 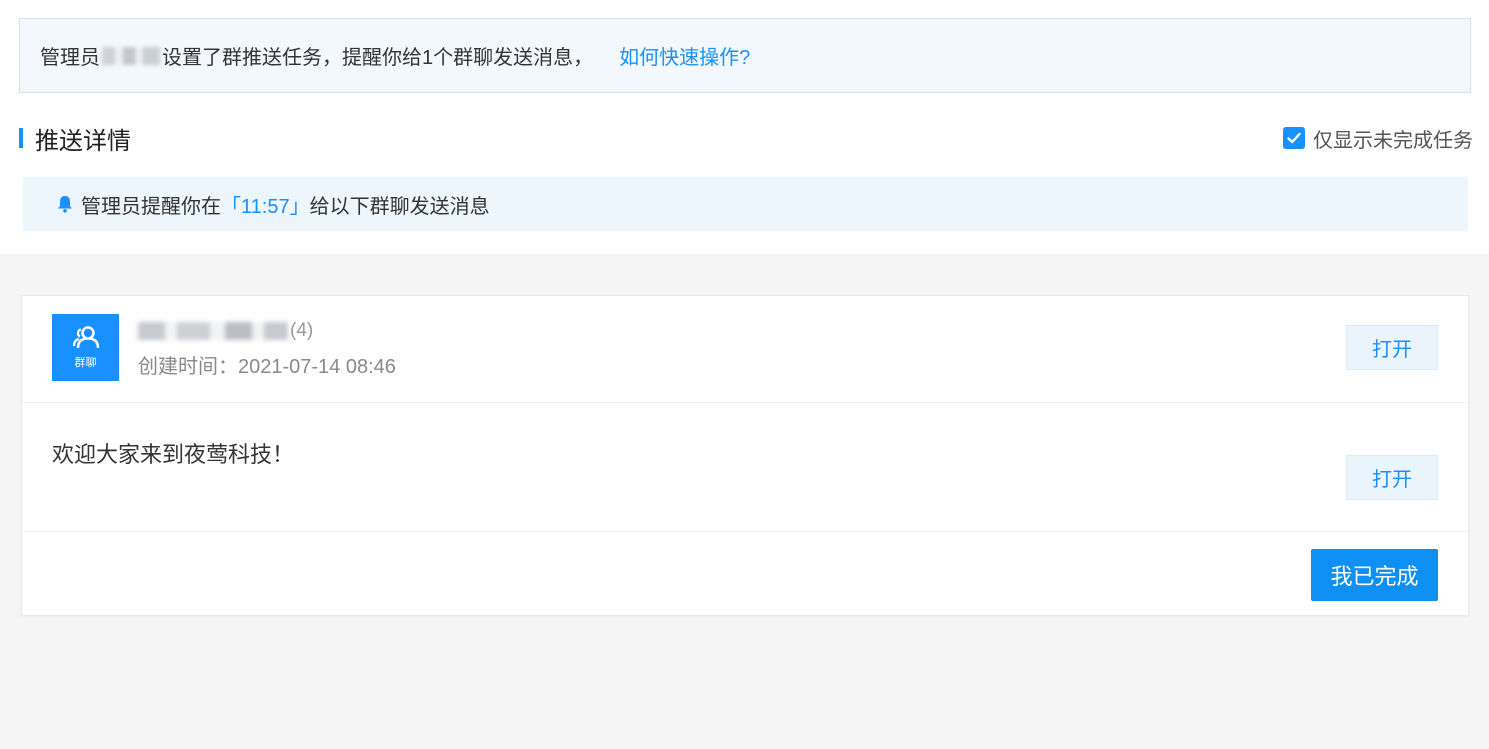 What do you see at coordinates (1393, 140) in the screenshot?
I see `filter-label: 仅显示未完成任务` at bounding box center [1393, 140].